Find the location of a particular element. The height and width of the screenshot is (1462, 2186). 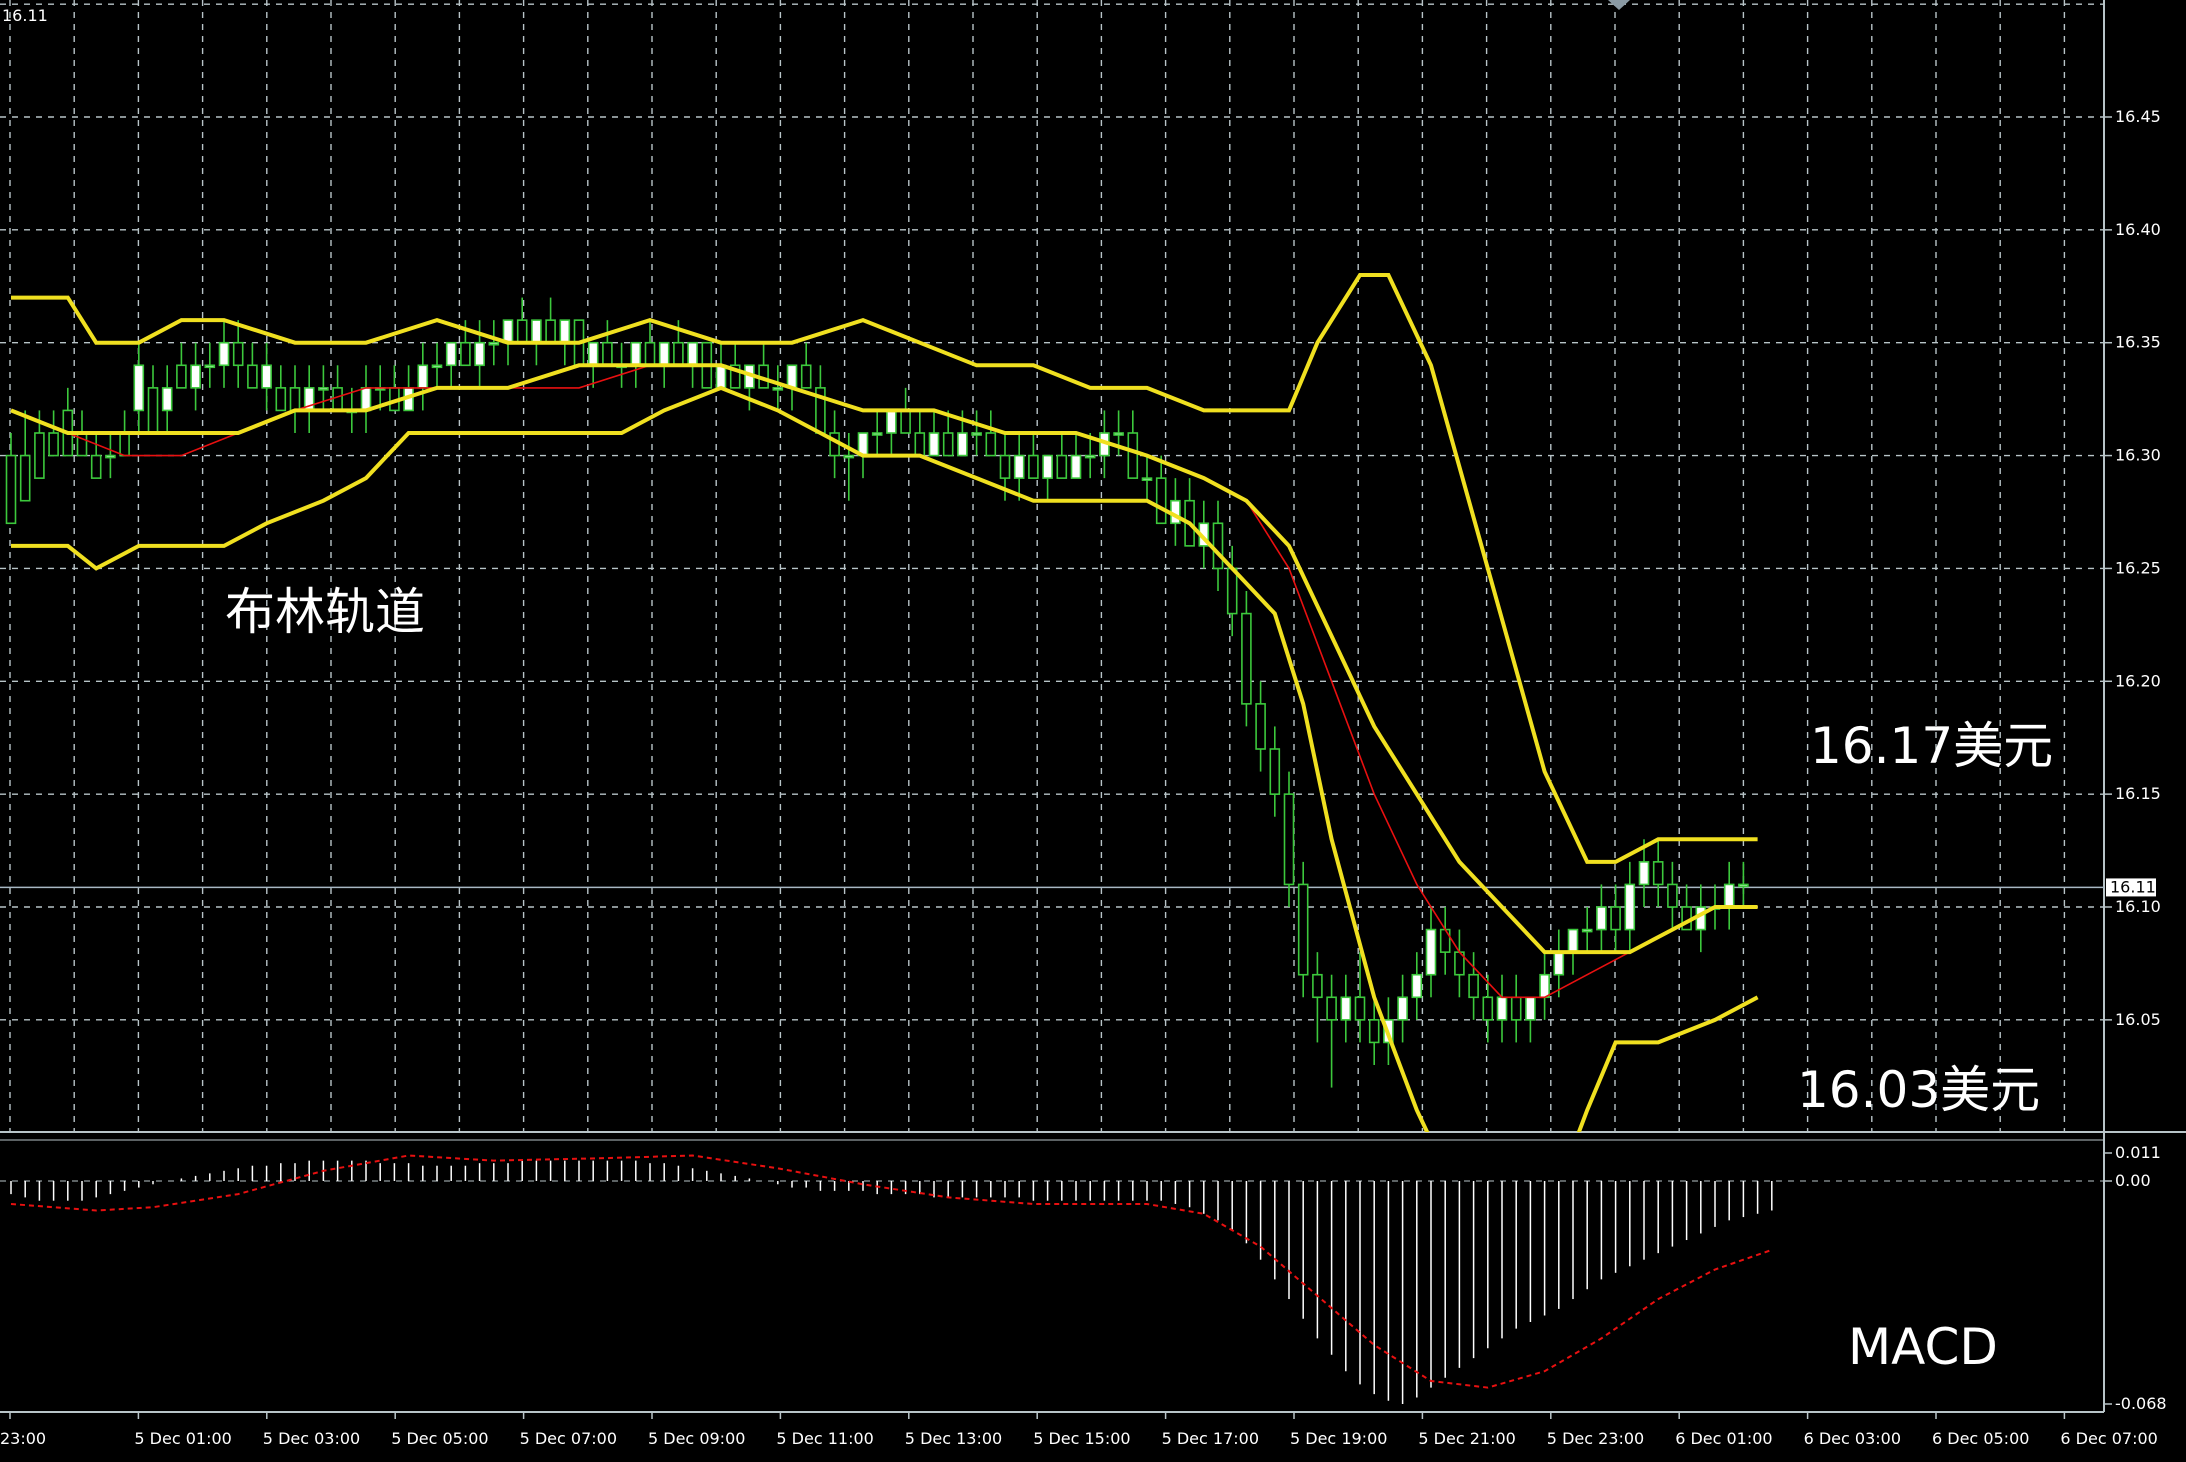

upper-price-annotation: 16.17美元 is located at coordinates (1931, 746).